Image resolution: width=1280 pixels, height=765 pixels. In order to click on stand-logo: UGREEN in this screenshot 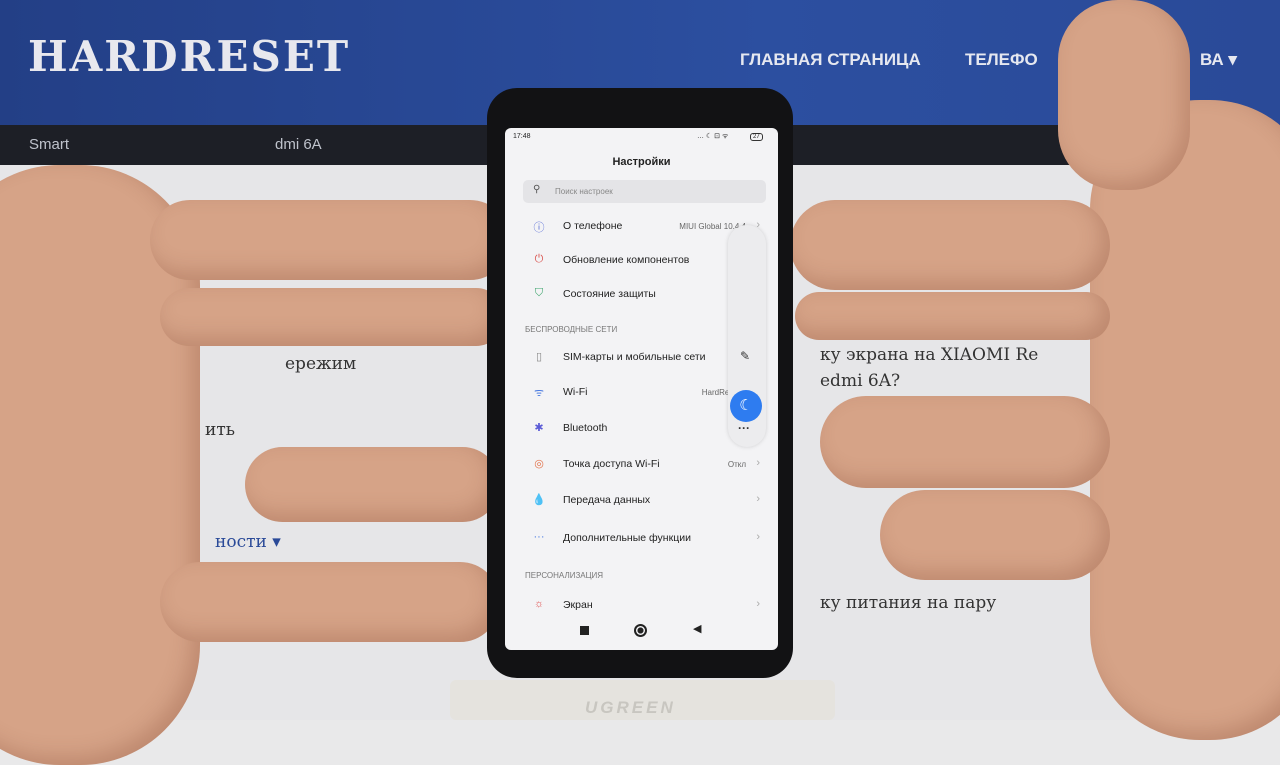, I will do `click(630, 707)`.